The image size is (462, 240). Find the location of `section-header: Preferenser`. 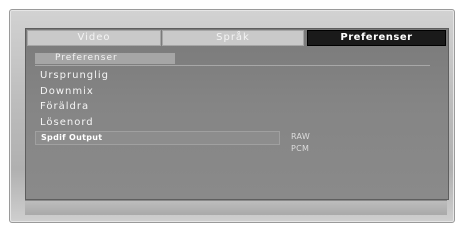

section-header: Preferenser is located at coordinates (105, 58).